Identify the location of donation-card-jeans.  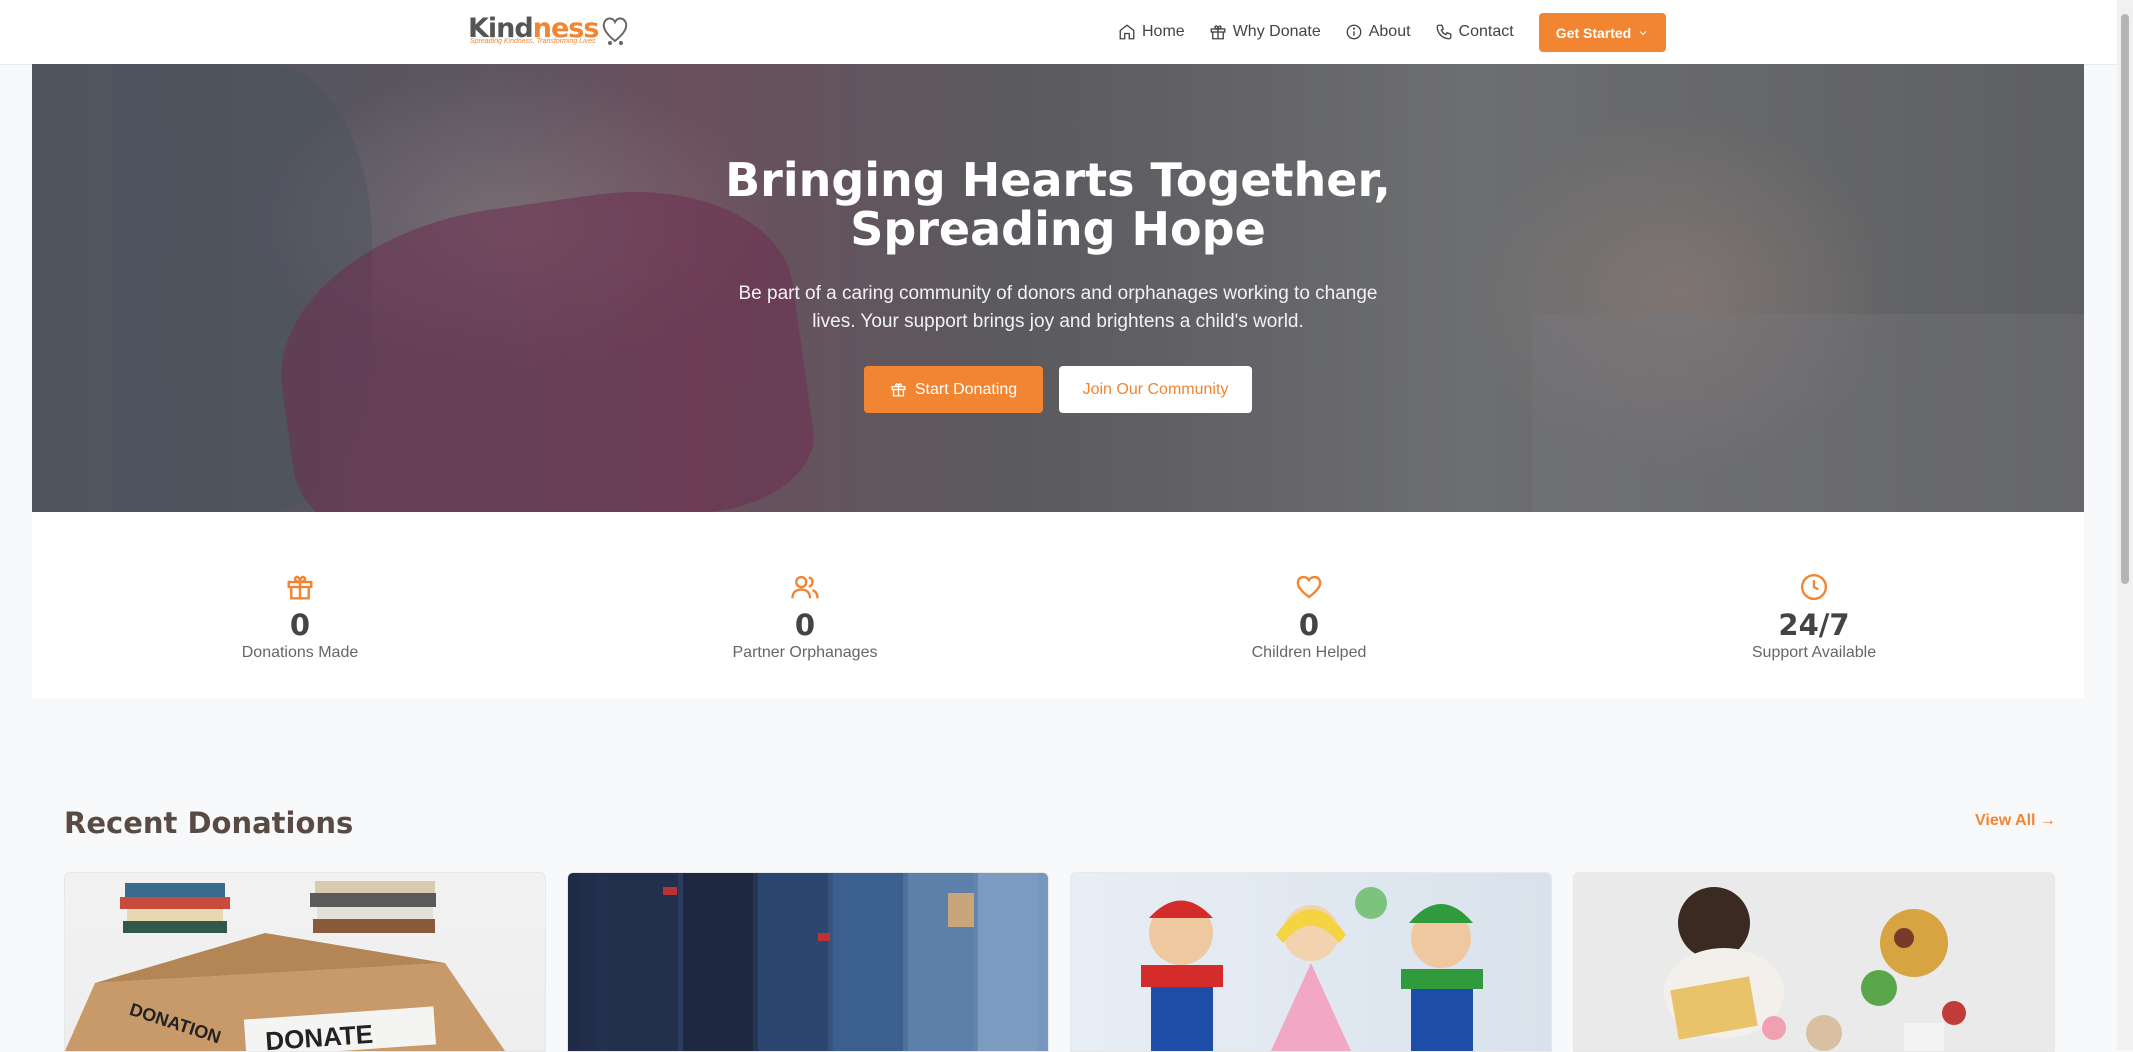
(808, 962).